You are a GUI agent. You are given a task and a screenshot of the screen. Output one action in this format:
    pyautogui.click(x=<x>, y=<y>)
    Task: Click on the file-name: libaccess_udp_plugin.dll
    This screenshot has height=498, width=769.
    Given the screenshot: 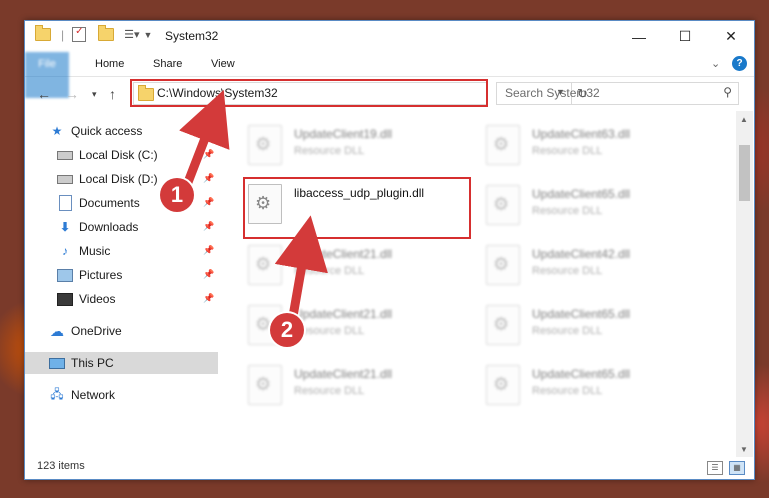 What is the action you would take?
    pyautogui.click(x=359, y=193)
    